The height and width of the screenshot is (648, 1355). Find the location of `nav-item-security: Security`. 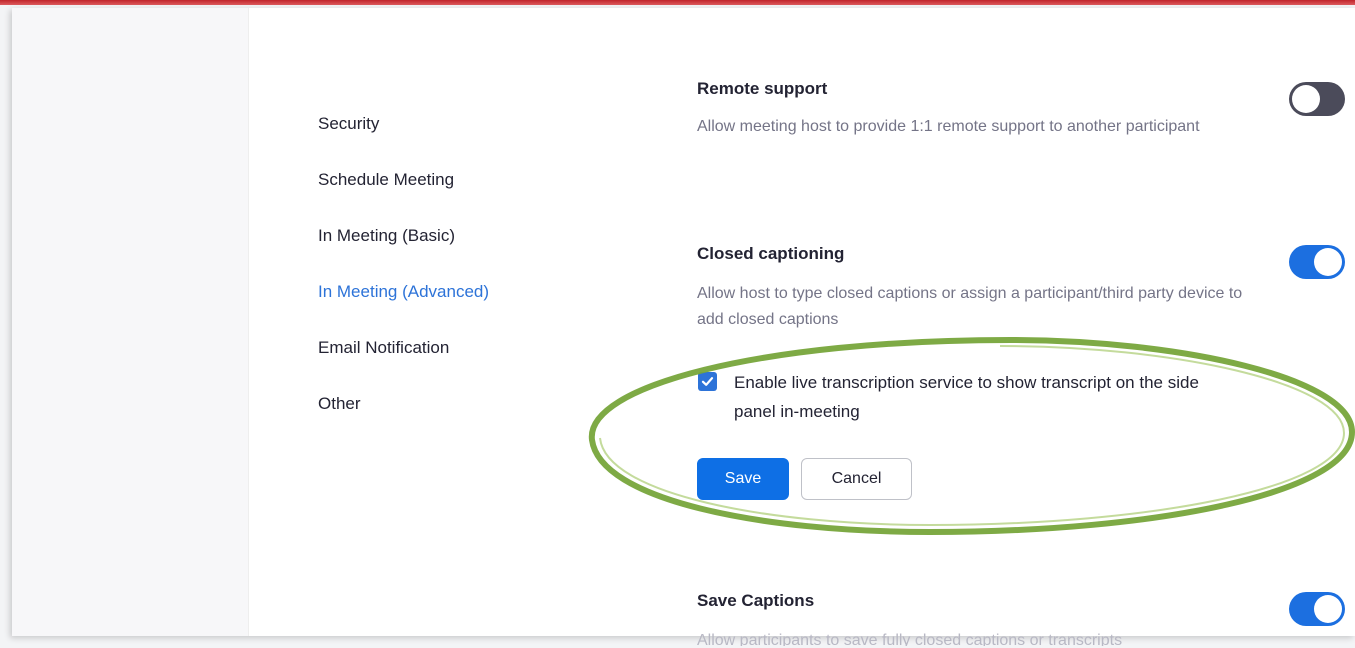

nav-item-security: Security is located at coordinates (403, 140).